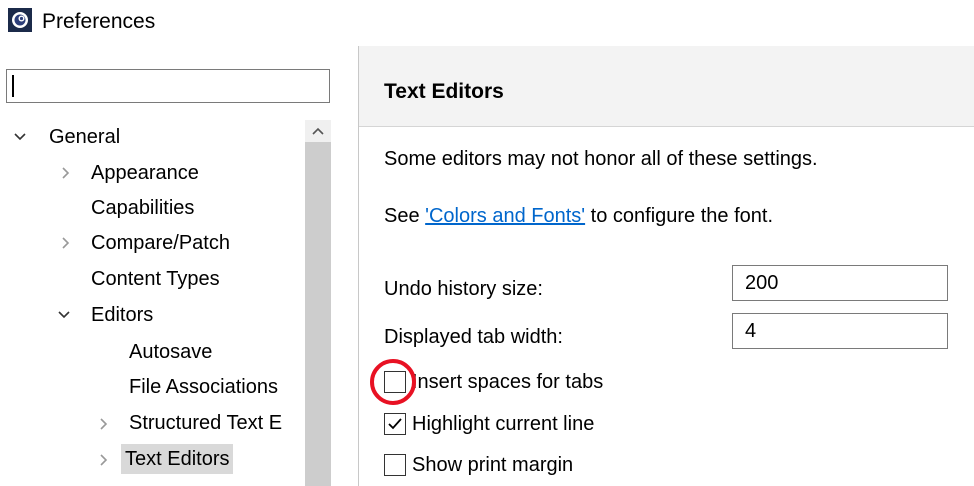 Image resolution: width=974 pixels, height=486 pixels. What do you see at coordinates (505, 216) in the screenshot?
I see `colors-and-fonts-link: 'Colors and Fonts'` at bounding box center [505, 216].